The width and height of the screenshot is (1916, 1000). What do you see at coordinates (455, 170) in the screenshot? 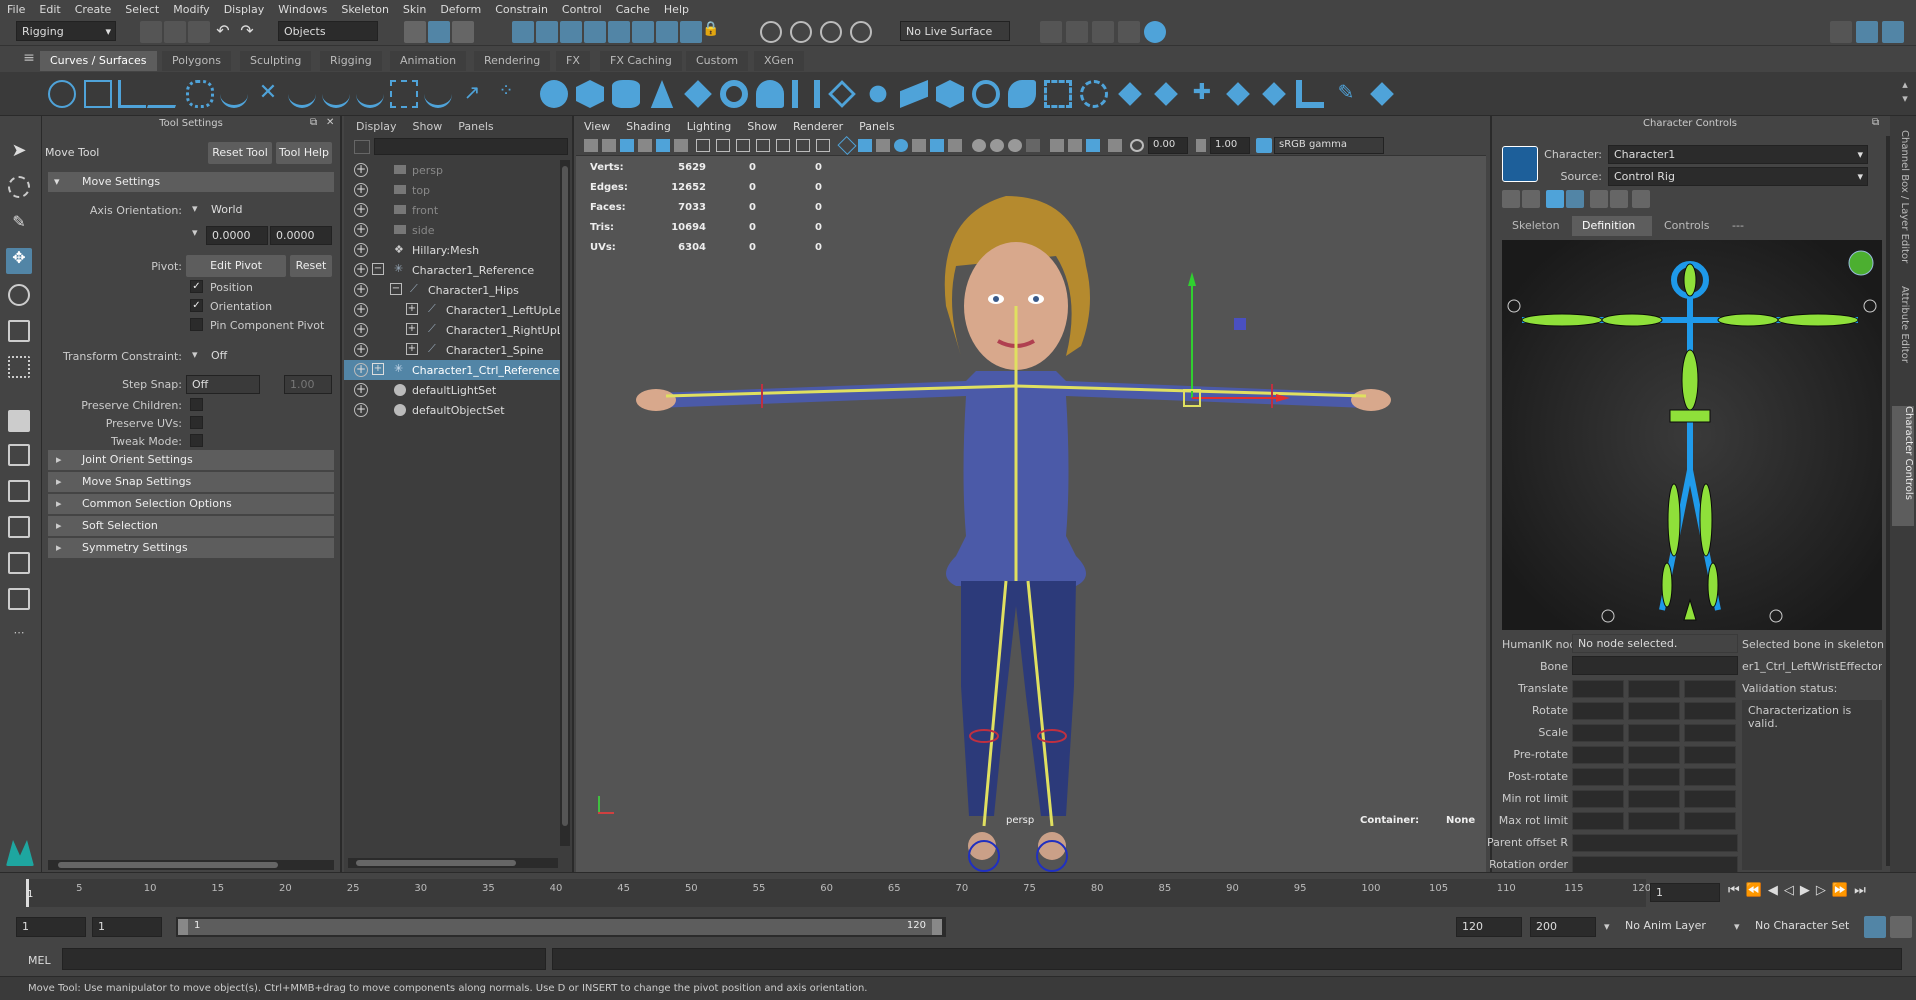
I see `outliner-item-persp: + persp` at bounding box center [455, 170].